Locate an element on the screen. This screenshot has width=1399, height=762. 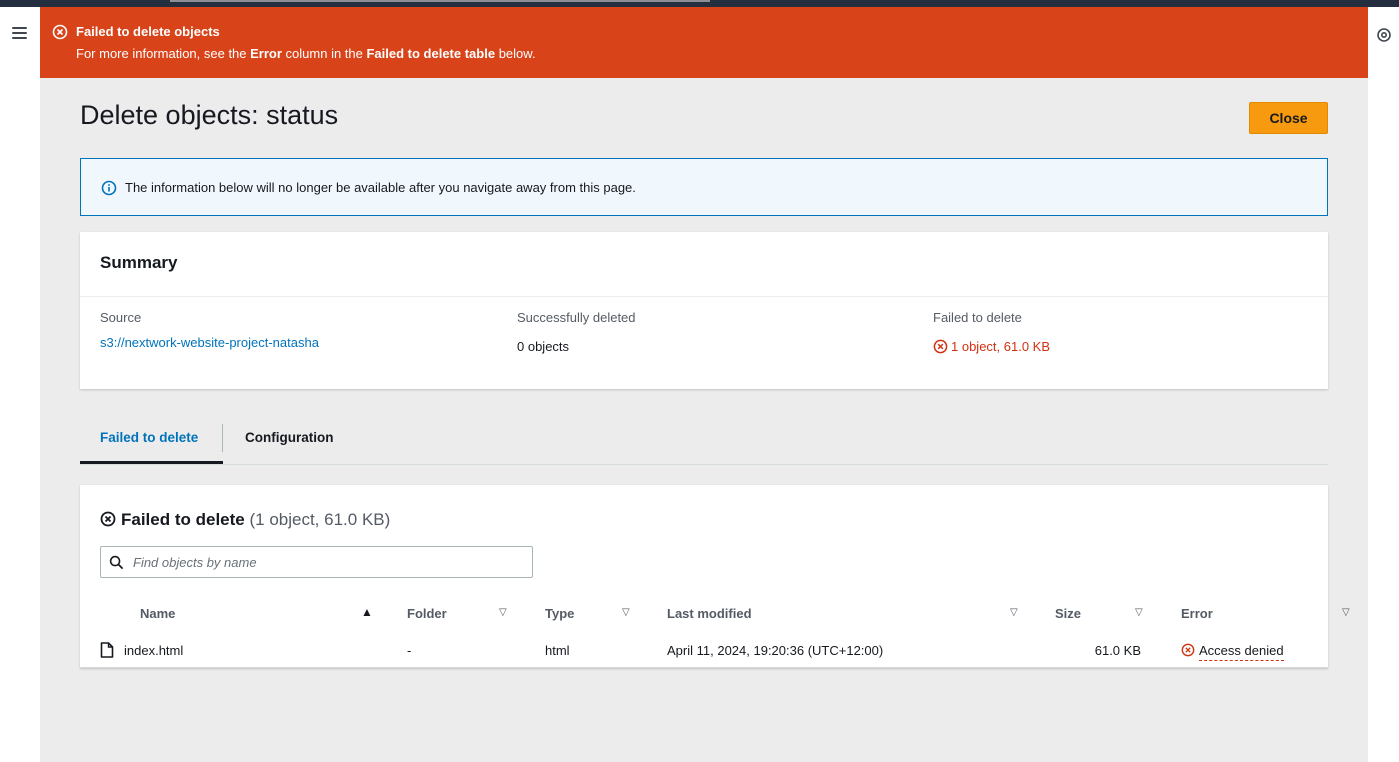
column-header-error: Error is located at coordinates (1197, 613).